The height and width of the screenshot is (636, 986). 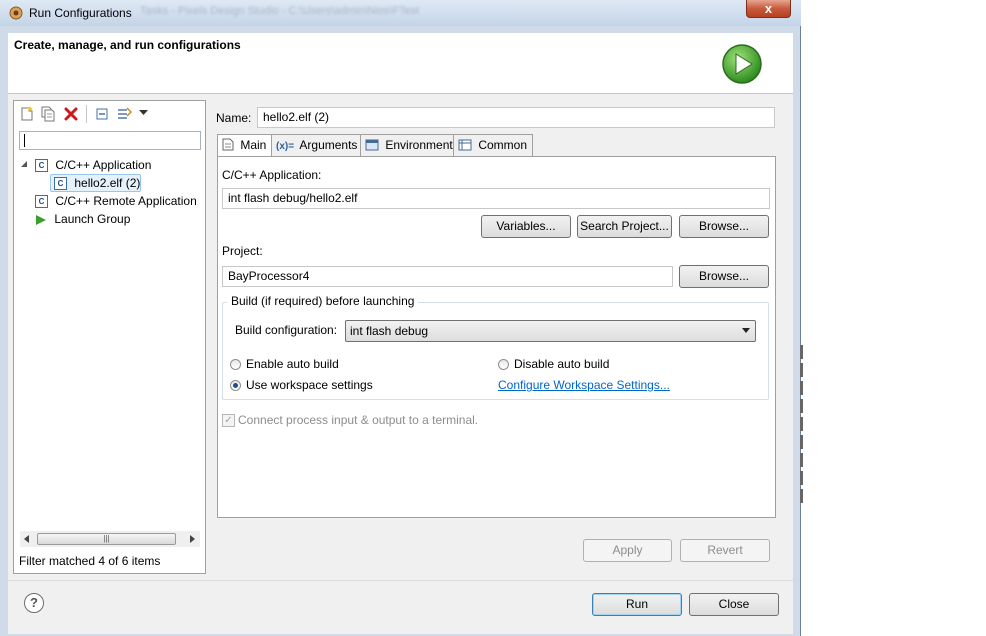 What do you see at coordinates (48, 114) in the screenshot?
I see `duplicate-icon` at bounding box center [48, 114].